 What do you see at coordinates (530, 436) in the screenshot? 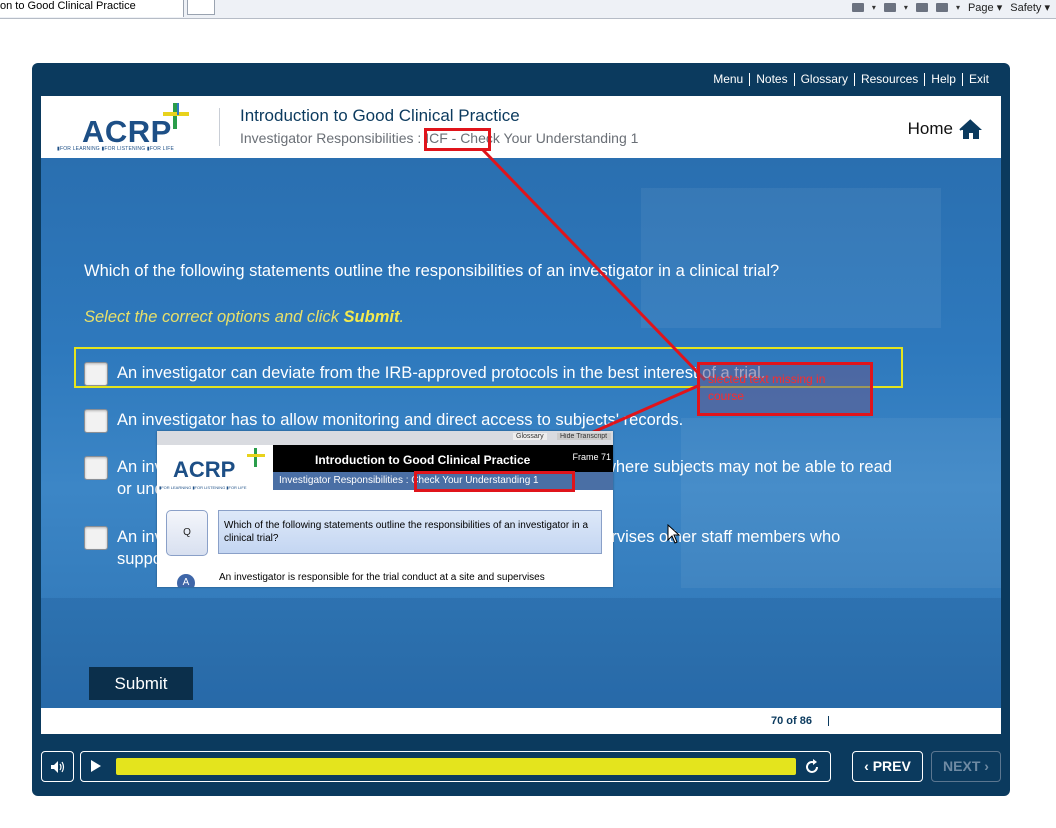
I see `inset-glossary-button: Glossary` at bounding box center [530, 436].